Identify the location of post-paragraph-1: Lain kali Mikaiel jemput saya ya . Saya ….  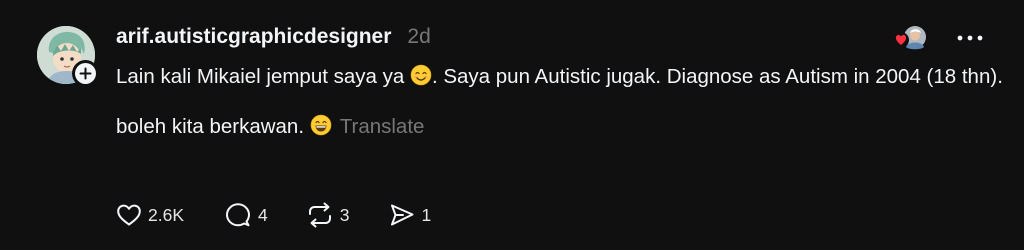
(561, 77).